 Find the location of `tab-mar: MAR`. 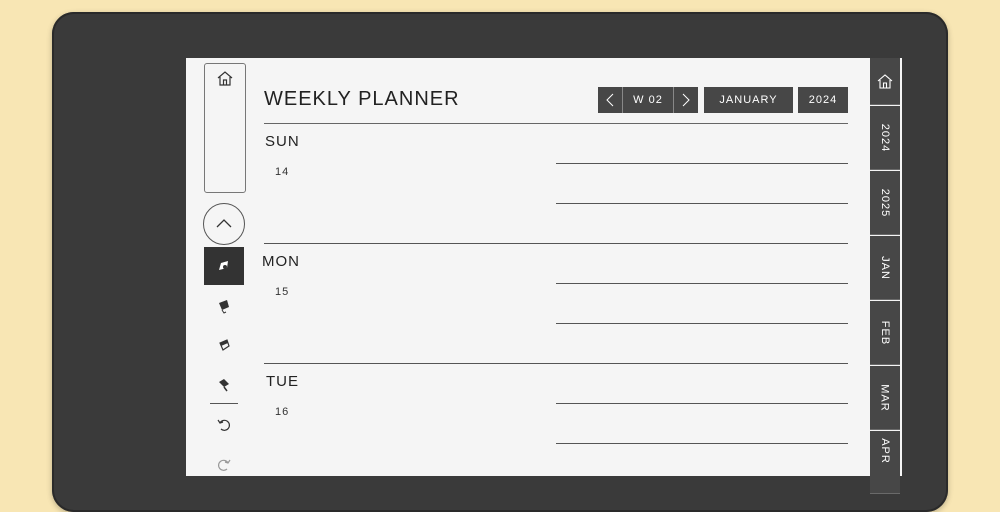

tab-mar: MAR is located at coordinates (885, 398).